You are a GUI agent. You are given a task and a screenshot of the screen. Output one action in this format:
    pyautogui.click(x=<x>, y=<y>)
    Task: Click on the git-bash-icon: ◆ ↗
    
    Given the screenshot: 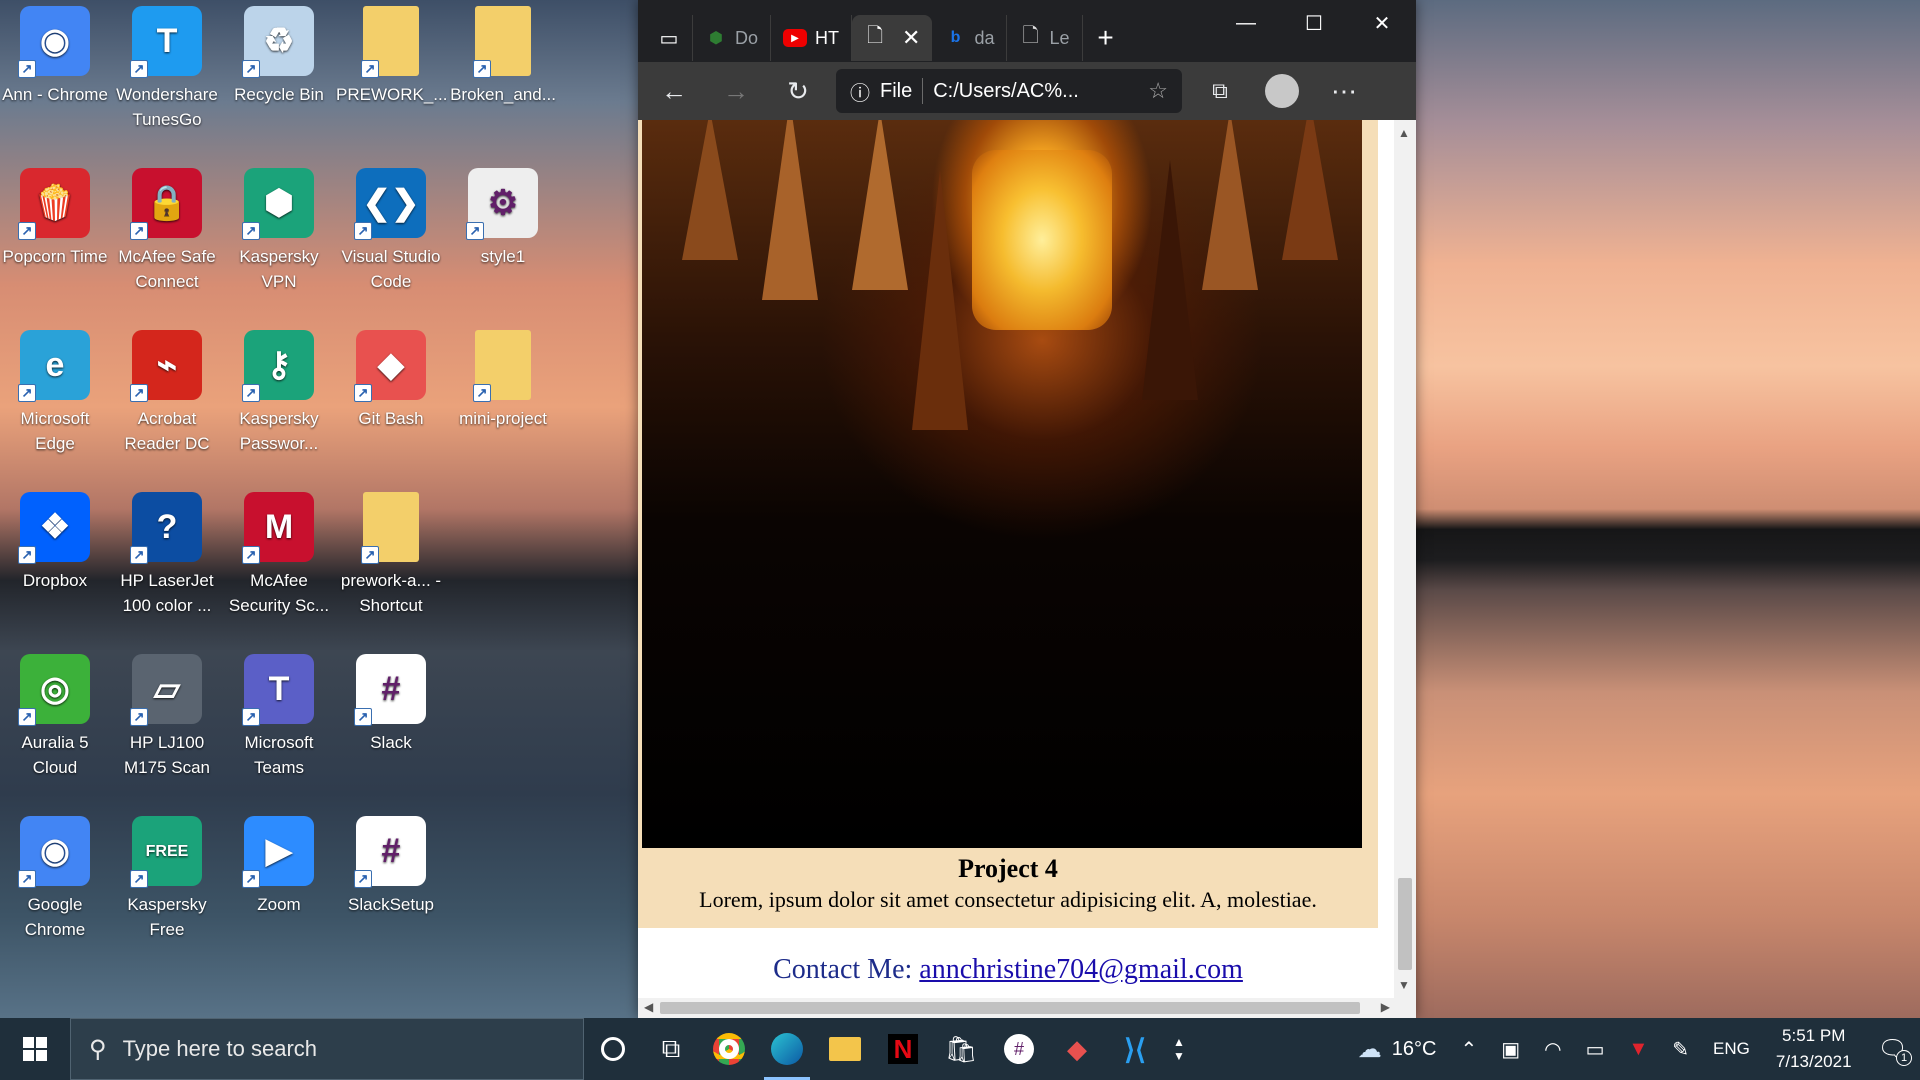 What is the action you would take?
    pyautogui.click(x=390, y=366)
    